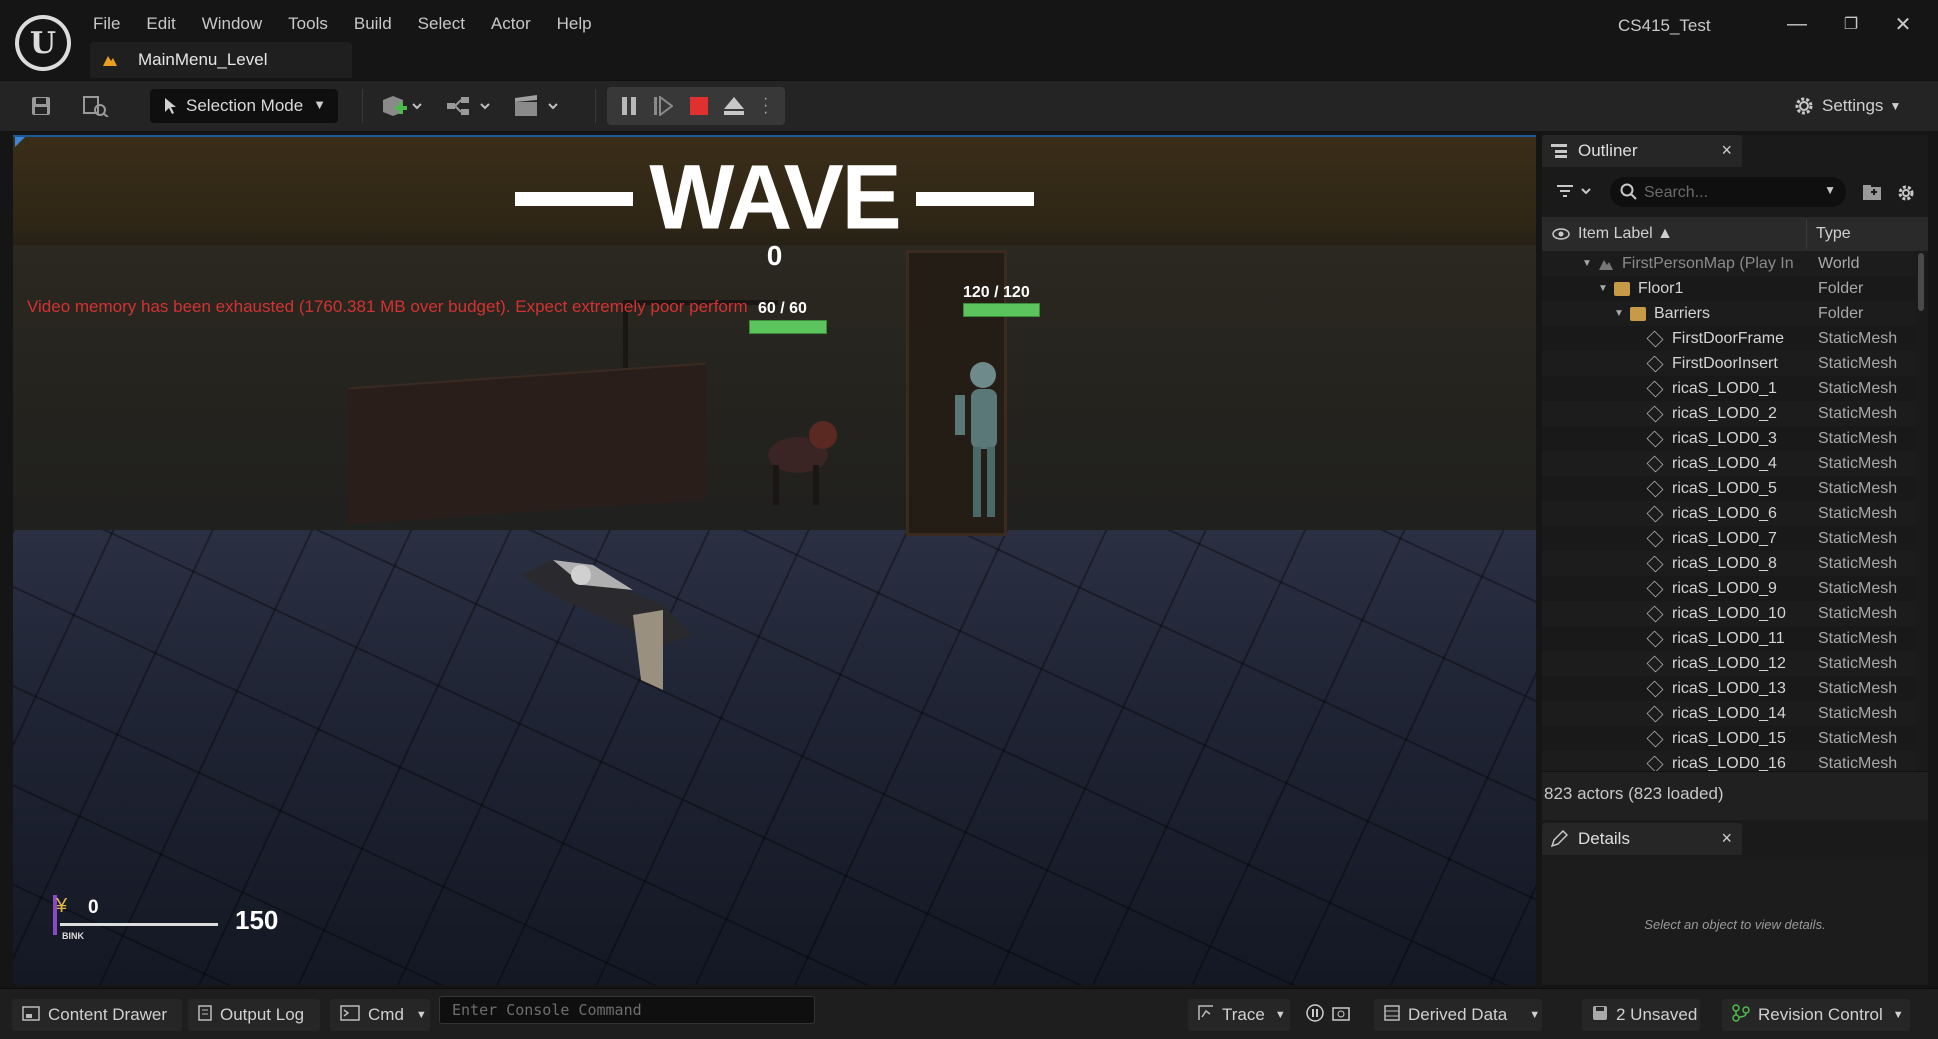  What do you see at coordinates (1729, 638) in the screenshot?
I see `tree-row-mesh: ricaS_LOD0_11 StaticMesh` at bounding box center [1729, 638].